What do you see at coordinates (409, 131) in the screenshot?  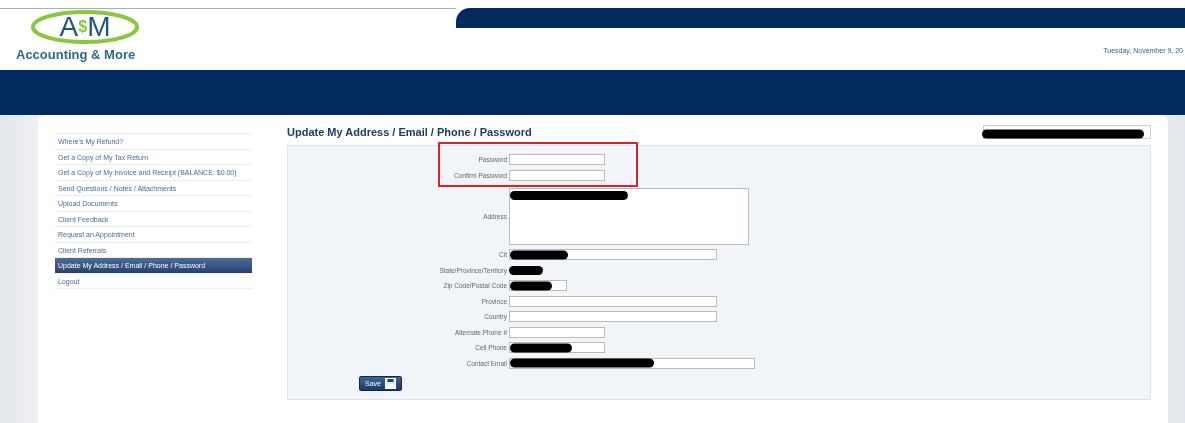 I see `page-title: Update My Address / Email / Phone / Password` at bounding box center [409, 131].